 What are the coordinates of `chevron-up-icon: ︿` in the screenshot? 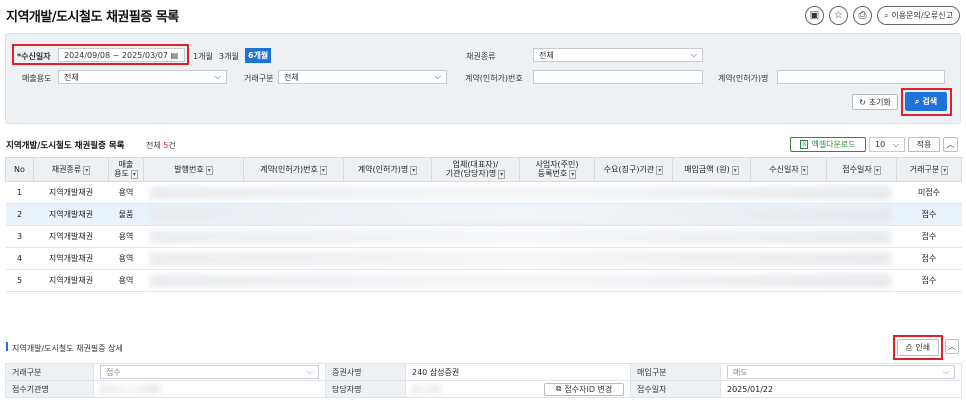 It's located at (952, 346).